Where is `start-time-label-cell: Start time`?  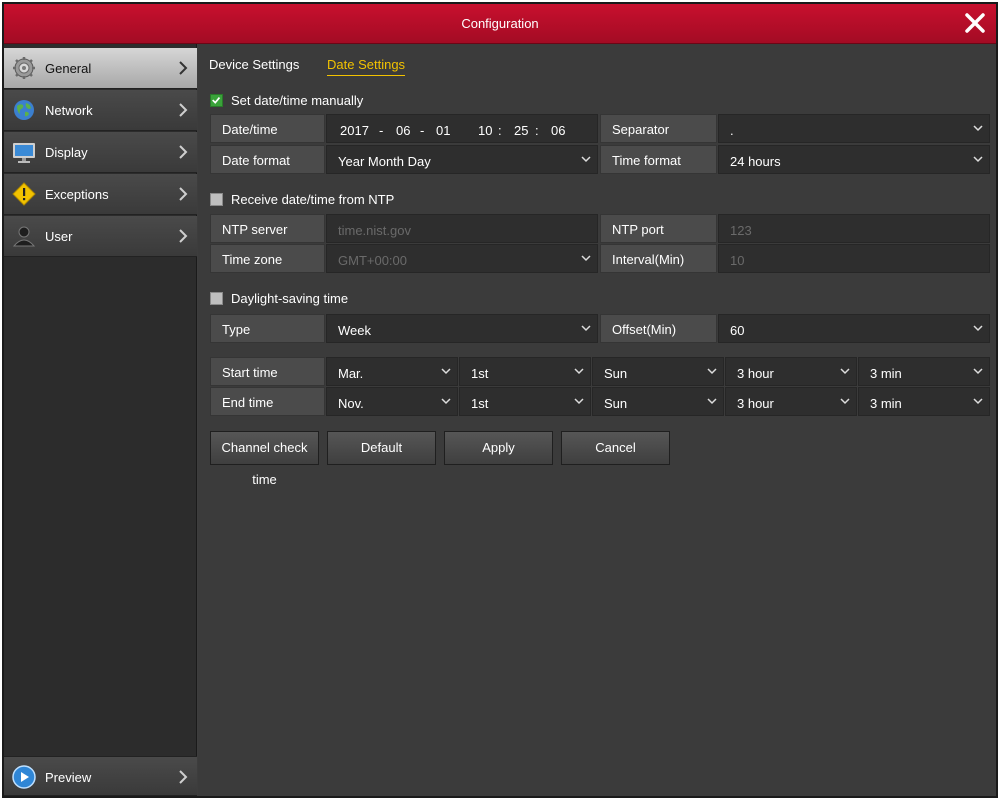 start-time-label-cell: Start time is located at coordinates (267, 371).